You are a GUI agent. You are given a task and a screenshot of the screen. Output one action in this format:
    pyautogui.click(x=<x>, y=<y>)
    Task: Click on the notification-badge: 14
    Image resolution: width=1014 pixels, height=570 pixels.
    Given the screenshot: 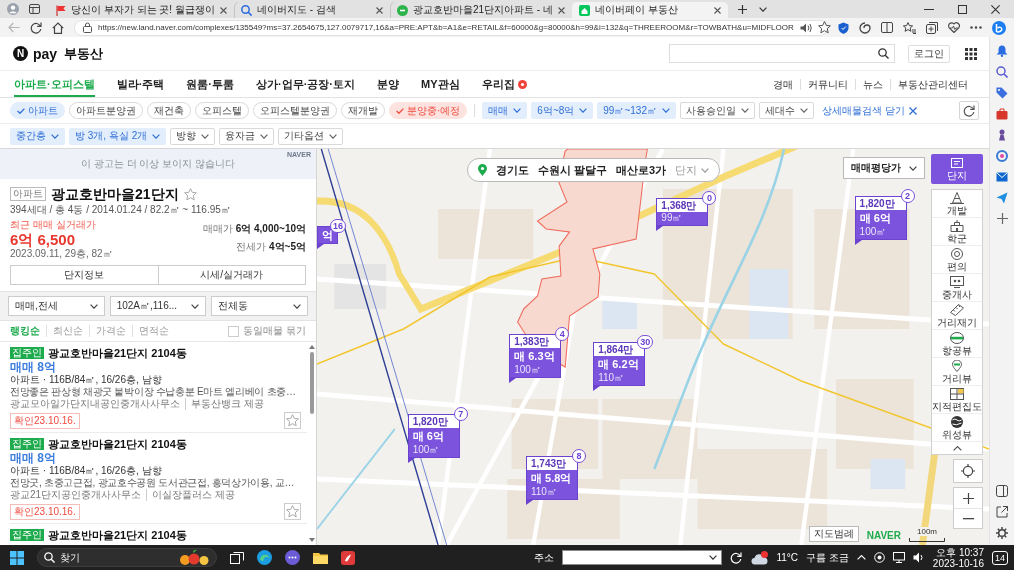 What is the action you would take?
    pyautogui.click(x=1000, y=557)
    